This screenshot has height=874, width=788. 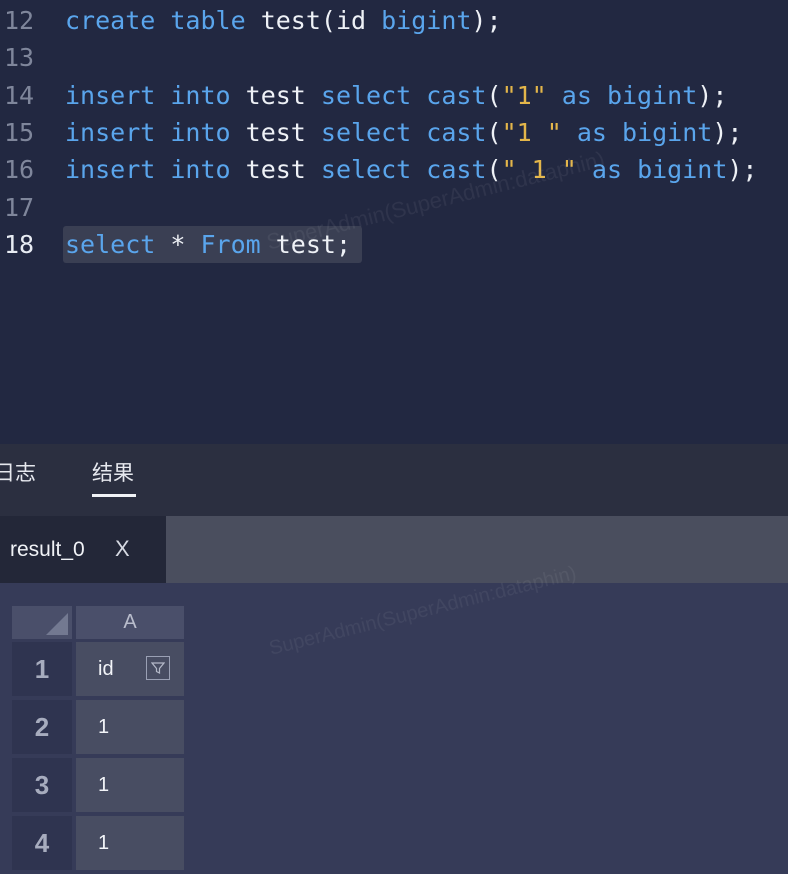 I want to click on keyword-token: table, so click(x=208, y=20).